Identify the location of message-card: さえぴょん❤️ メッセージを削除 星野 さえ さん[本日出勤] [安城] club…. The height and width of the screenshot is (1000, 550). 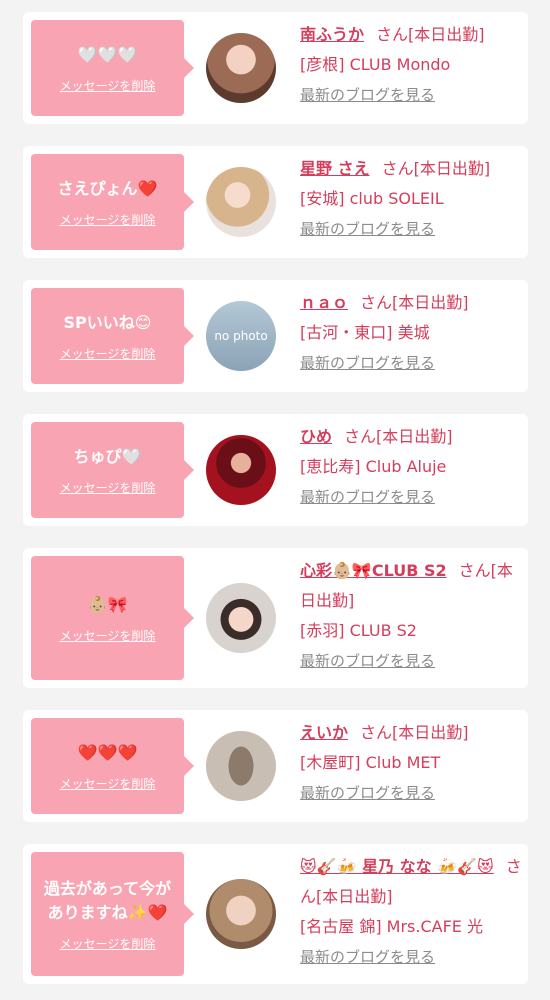
(275, 202).